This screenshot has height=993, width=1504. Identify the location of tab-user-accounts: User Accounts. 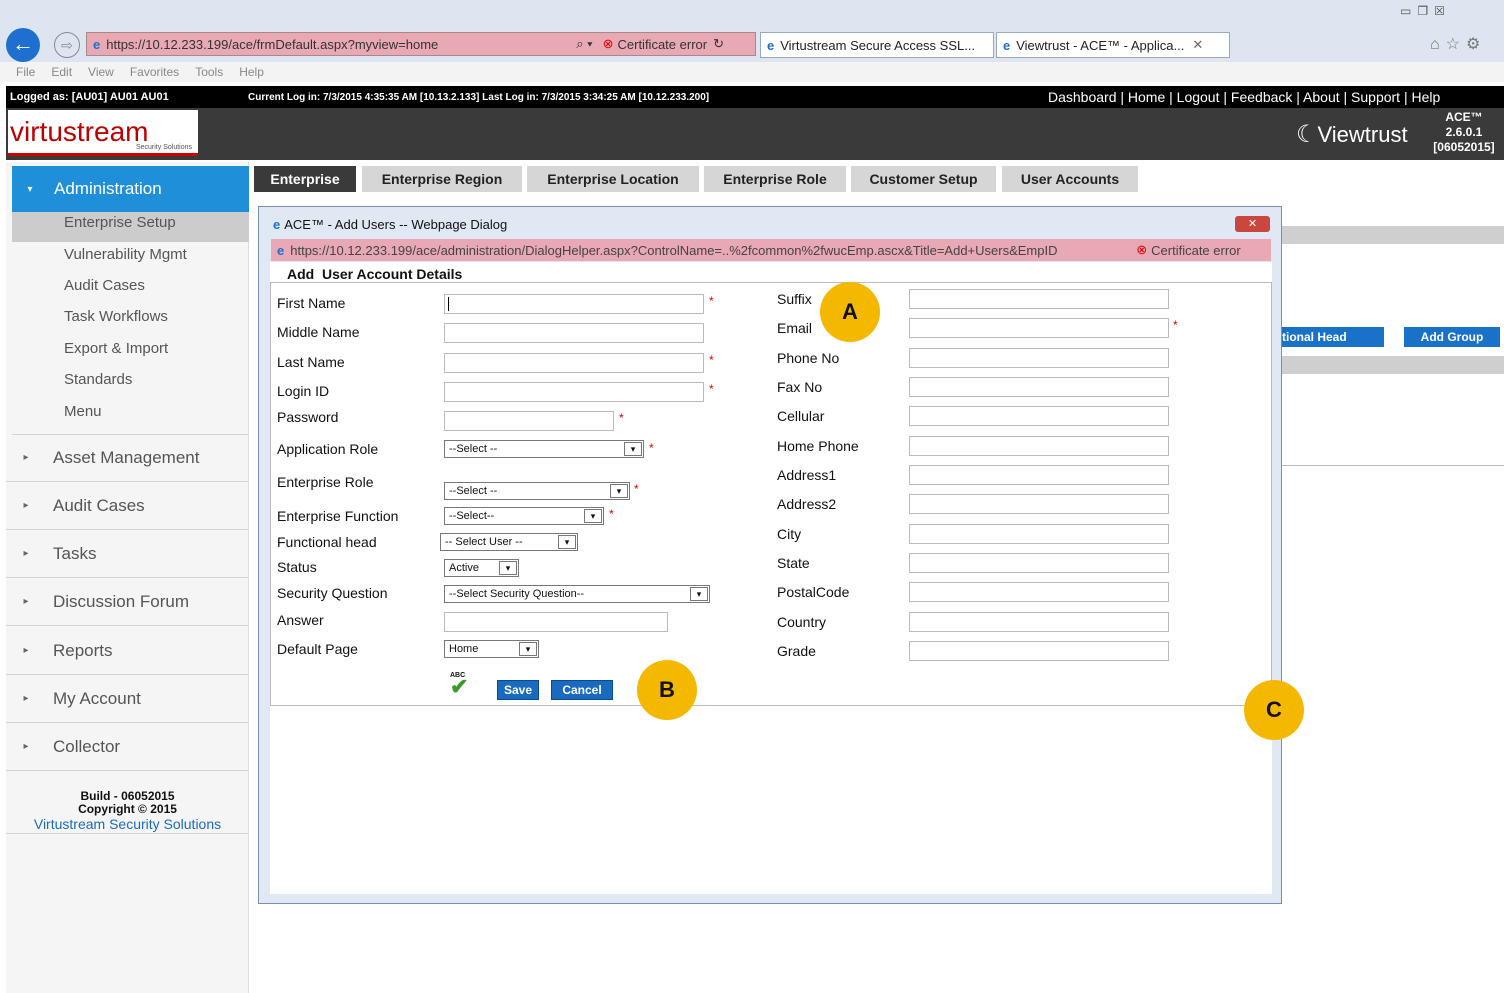
(1070, 179).